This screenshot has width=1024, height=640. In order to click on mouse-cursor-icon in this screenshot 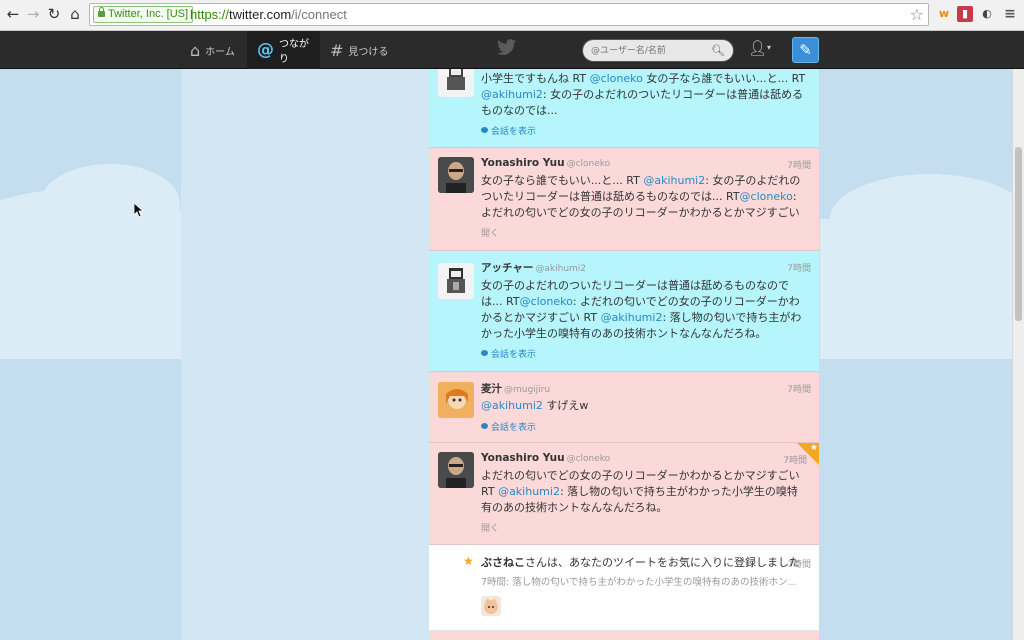, I will do `click(139, 210)`.